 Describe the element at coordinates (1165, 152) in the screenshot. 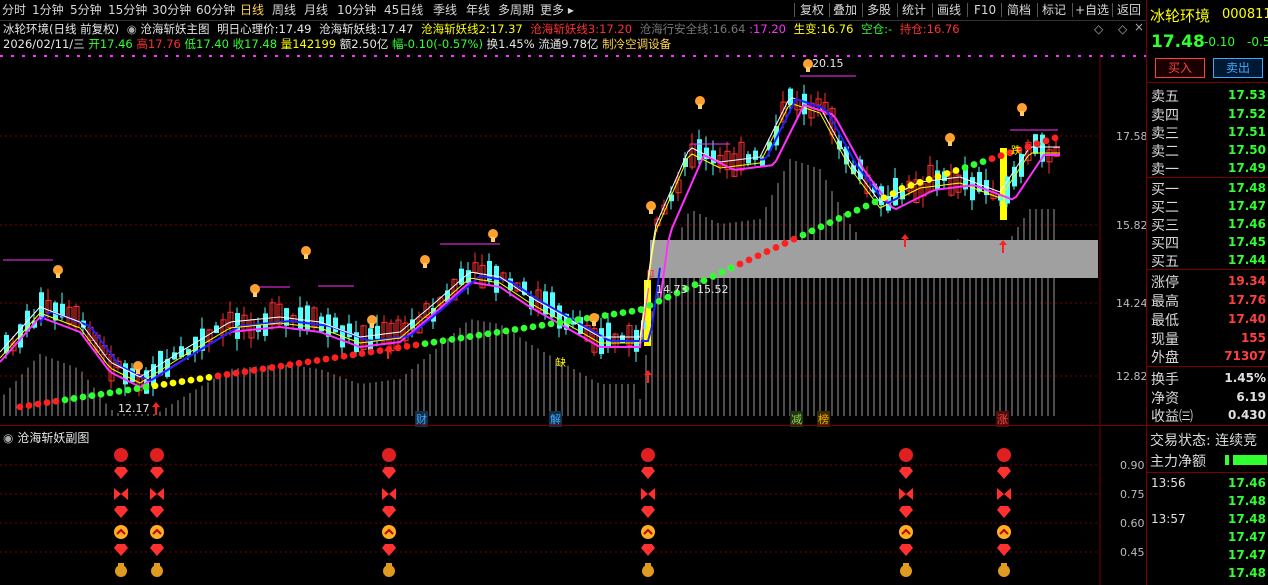

I see `ask-2-label: 卖二` at that location.